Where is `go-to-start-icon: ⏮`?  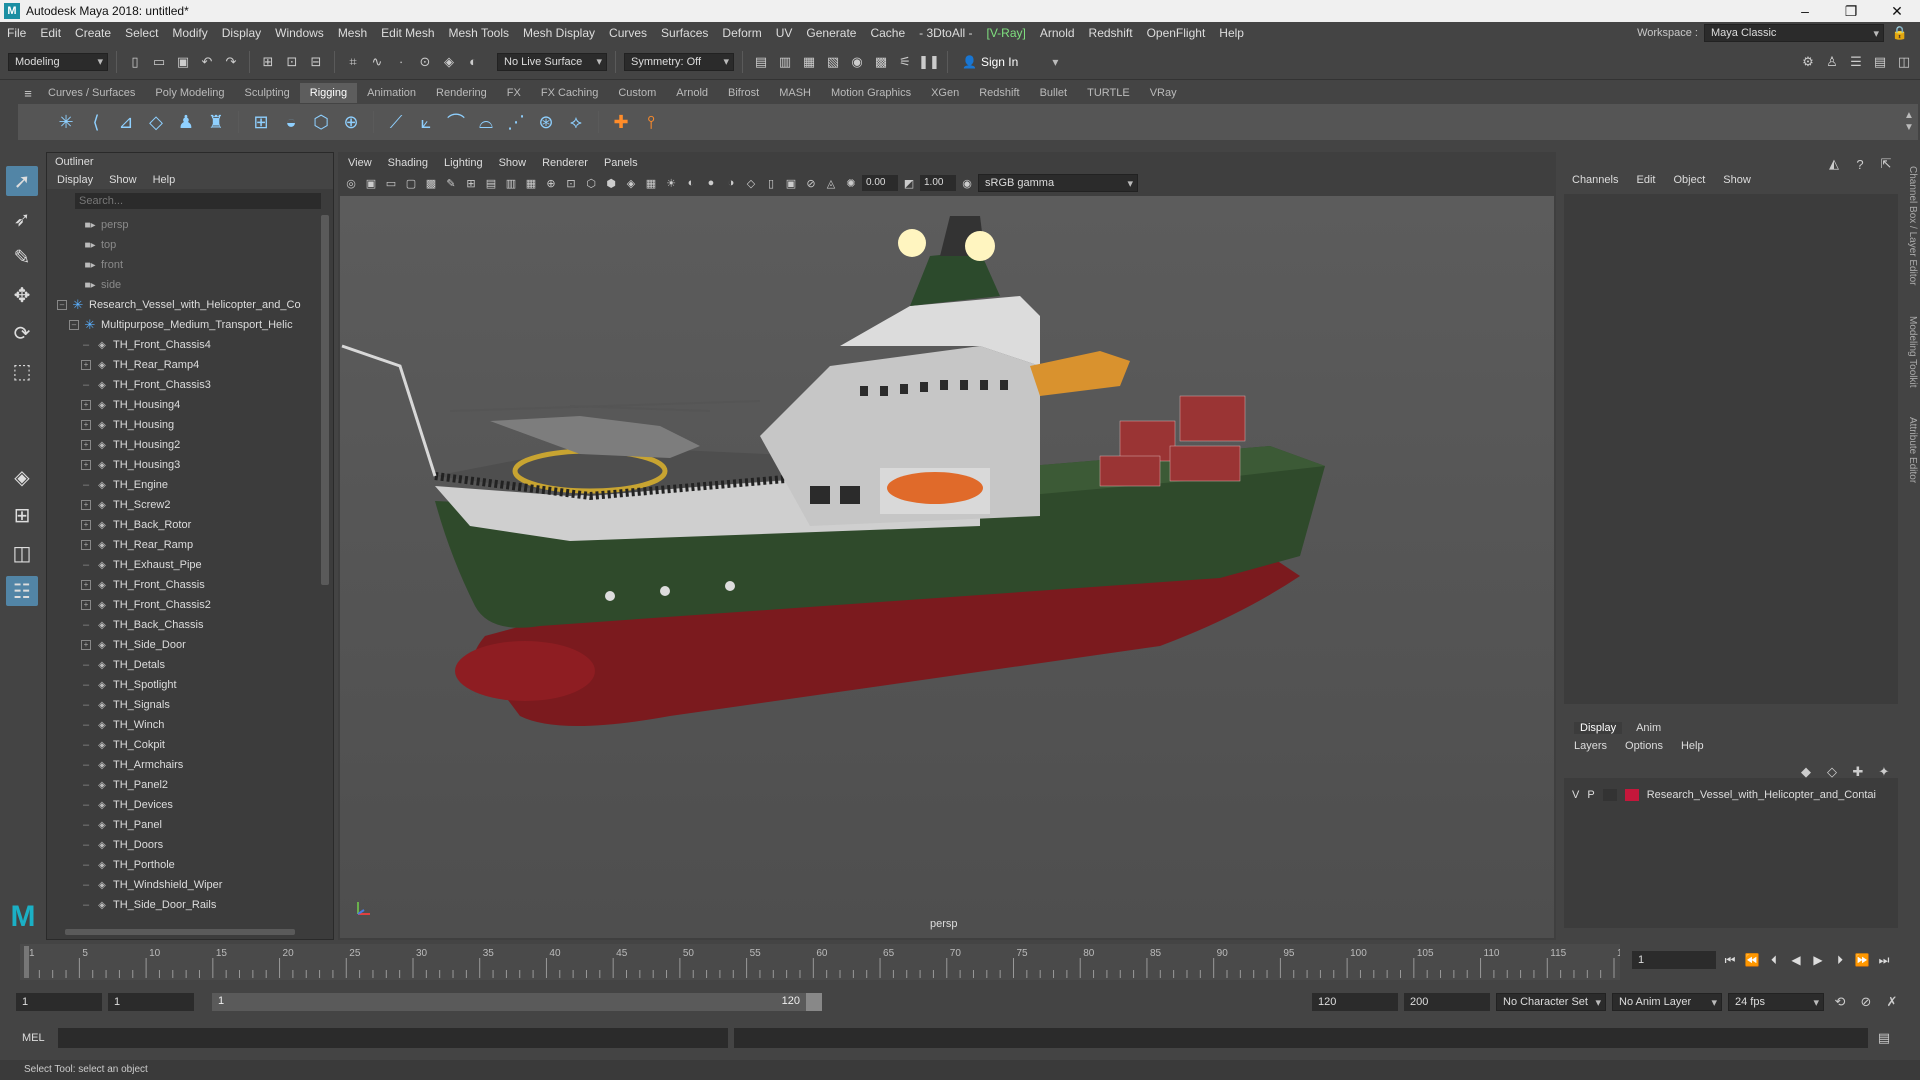
go-to-start-icon: ⏮ is located at coordinates (1730, 960).